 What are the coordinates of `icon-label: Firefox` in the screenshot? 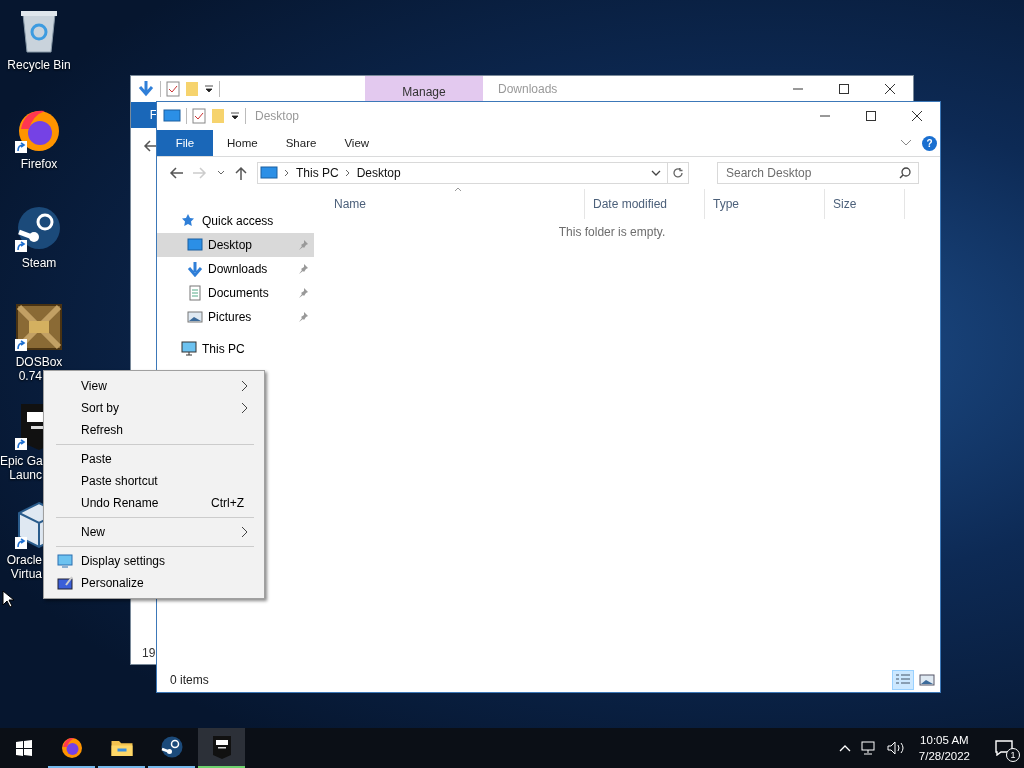 It's located at (39, 164).